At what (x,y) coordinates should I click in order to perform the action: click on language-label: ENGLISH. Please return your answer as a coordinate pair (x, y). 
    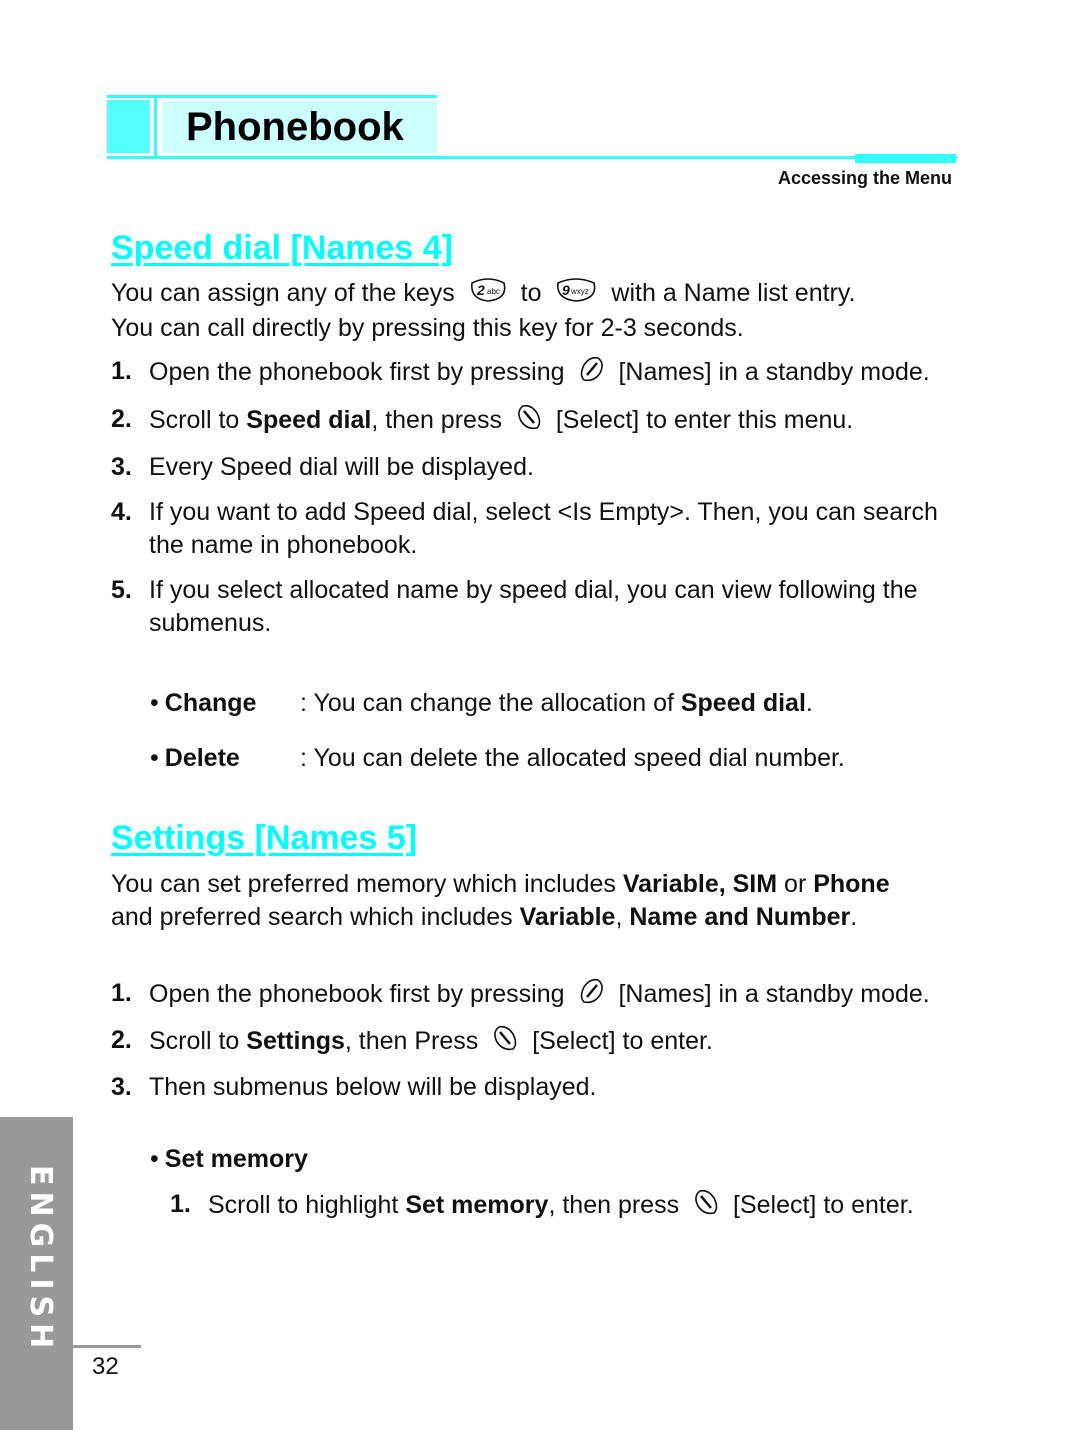
    Looking at the image, I should click on (40, 1260).